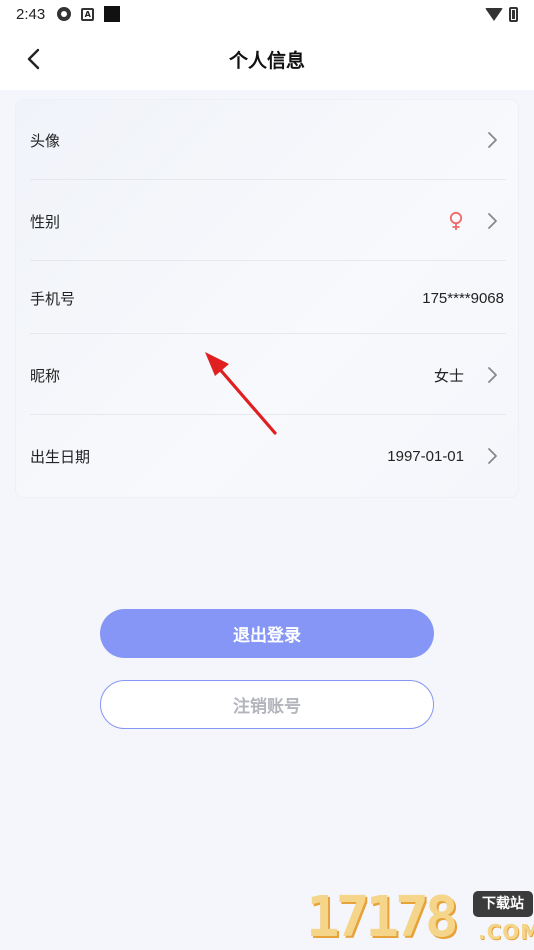 This screenshot has height=950, width=534. Describe the element at coordinates (112, 14) in the screenshot. I see `black-square-icon` at that location.